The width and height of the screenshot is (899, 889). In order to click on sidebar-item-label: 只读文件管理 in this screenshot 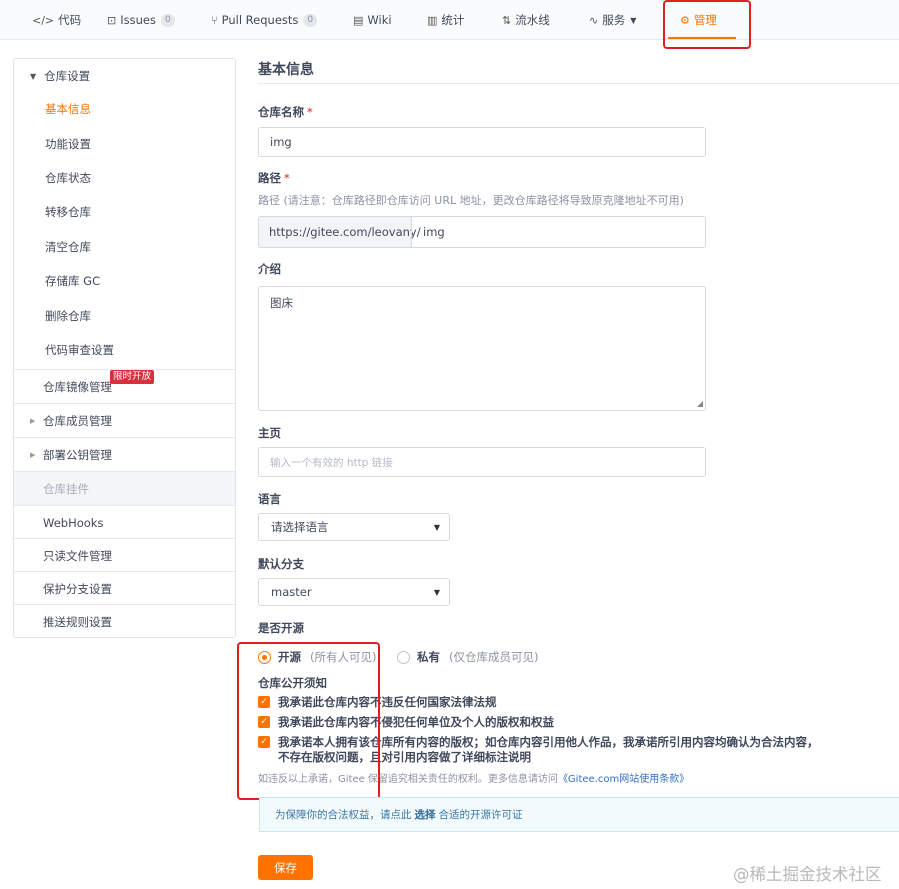, I will do `click(77, 555)`.